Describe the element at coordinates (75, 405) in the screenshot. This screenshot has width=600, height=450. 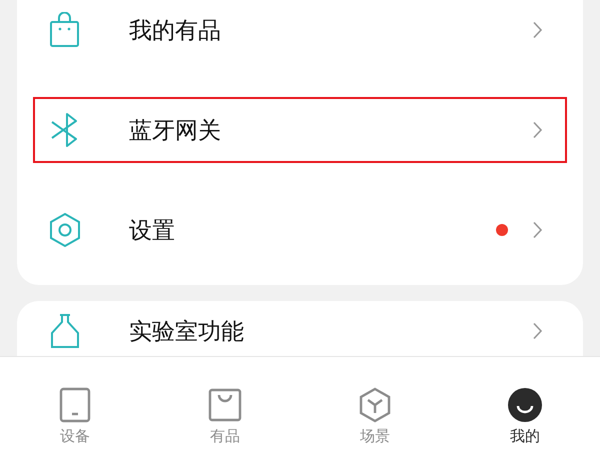
I see `tablet-icon` at that location.